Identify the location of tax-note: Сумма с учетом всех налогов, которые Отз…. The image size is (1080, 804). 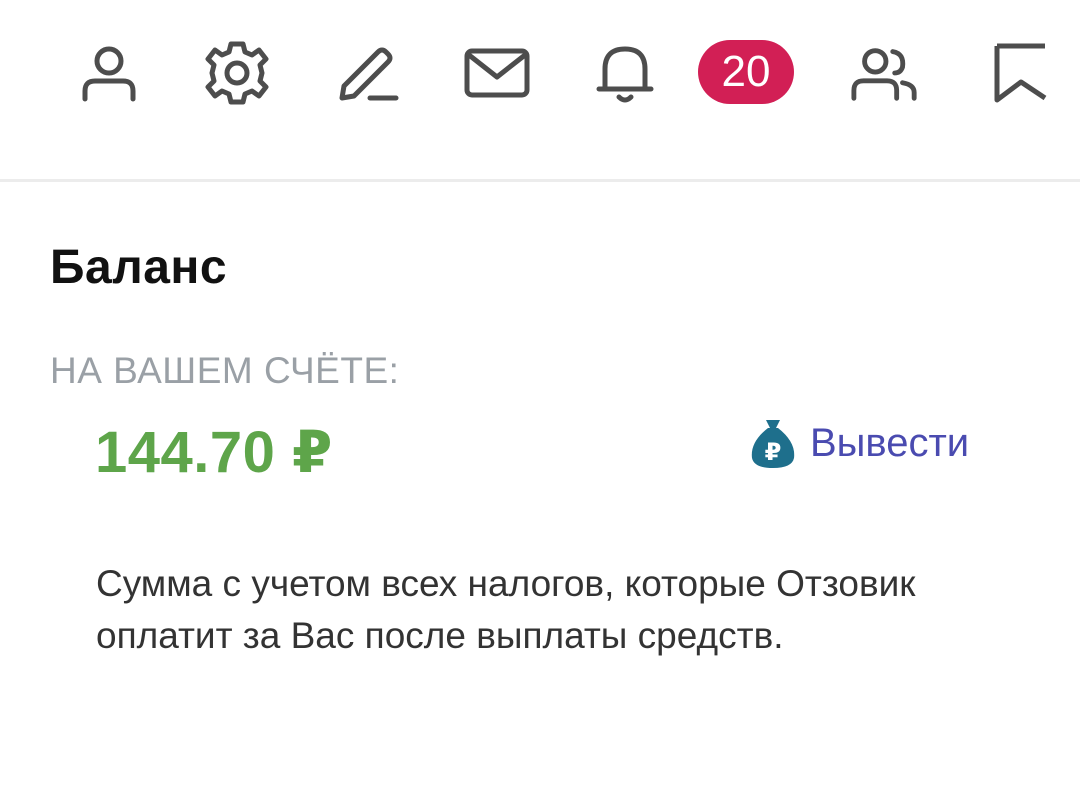
(506, 609).